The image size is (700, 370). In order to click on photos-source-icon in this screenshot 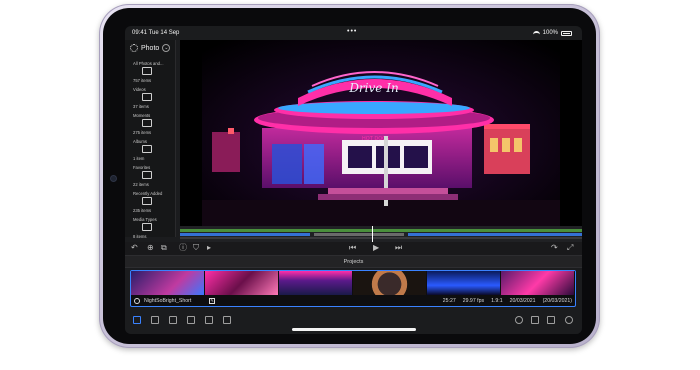, I will do `click(134, 48)`.